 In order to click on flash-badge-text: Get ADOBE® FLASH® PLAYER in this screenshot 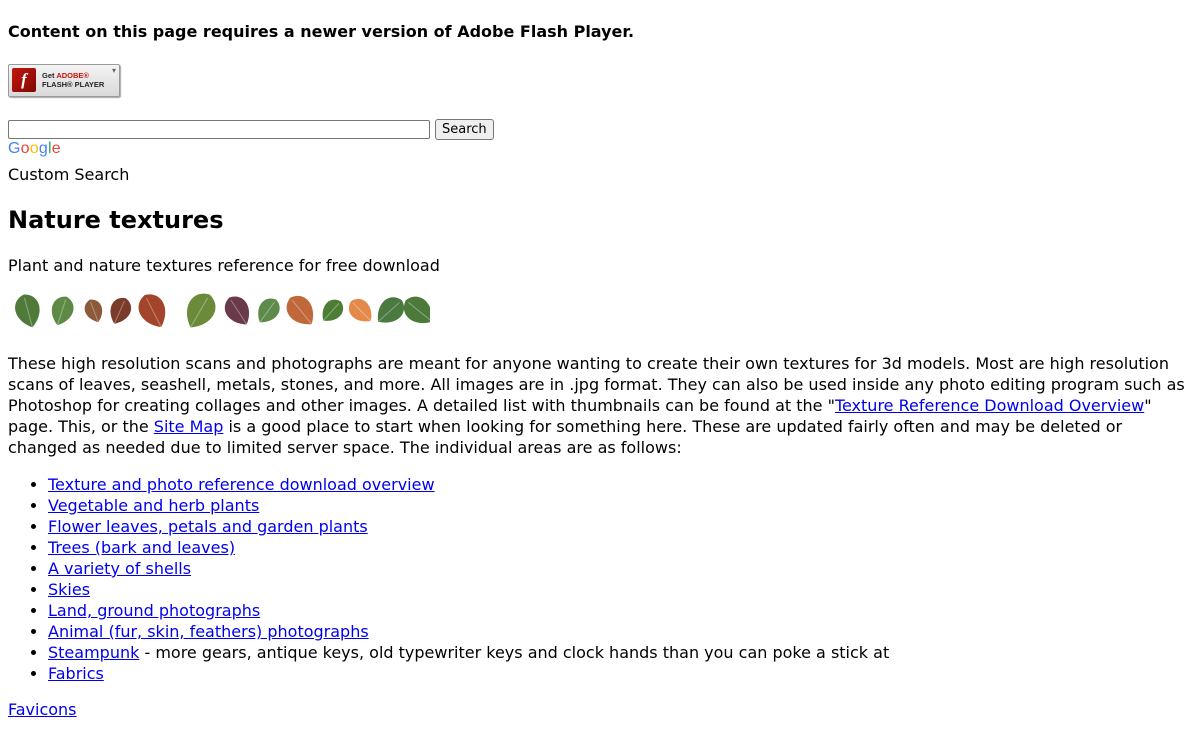, I will do `click(73, 80)`.